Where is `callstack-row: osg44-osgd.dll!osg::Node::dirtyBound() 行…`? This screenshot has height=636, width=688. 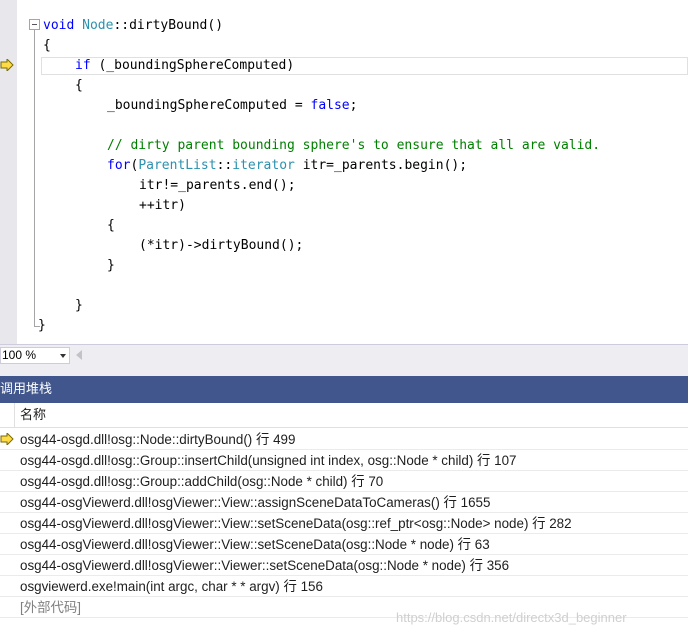
callstack-row: osg44-osgd.dll!osg::Node::dirtyBound() 行… is located at coordinates (344, 439).